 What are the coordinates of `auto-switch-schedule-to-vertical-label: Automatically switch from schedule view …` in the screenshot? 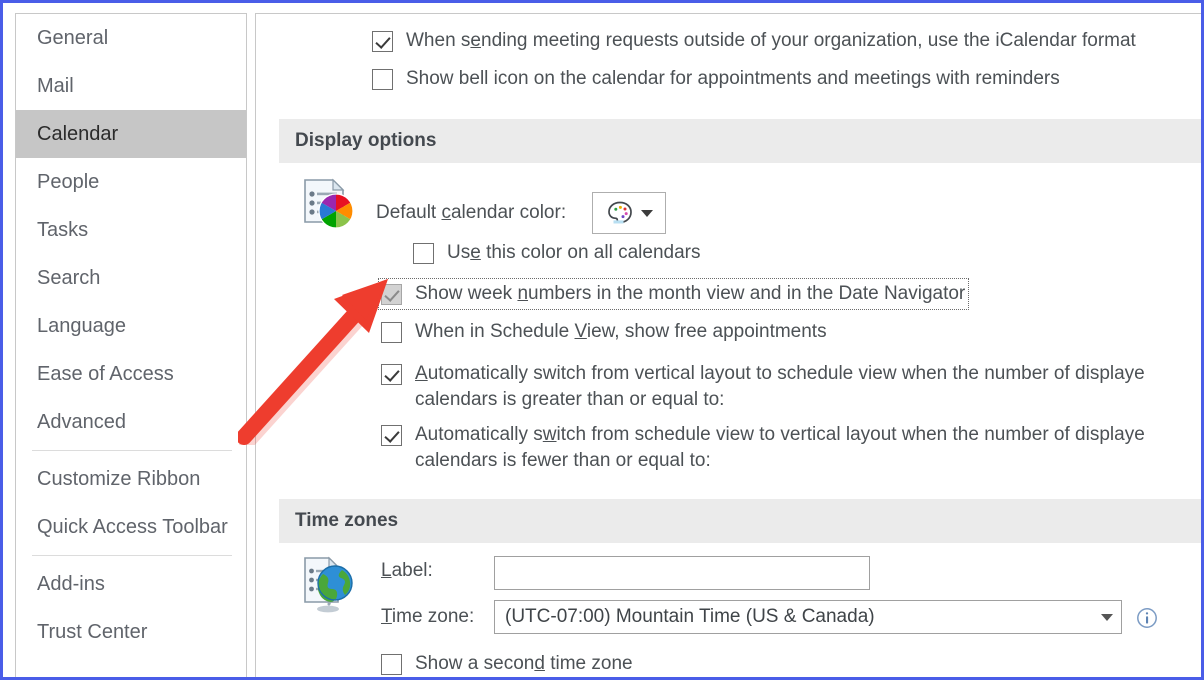 It's located at (780, 447).